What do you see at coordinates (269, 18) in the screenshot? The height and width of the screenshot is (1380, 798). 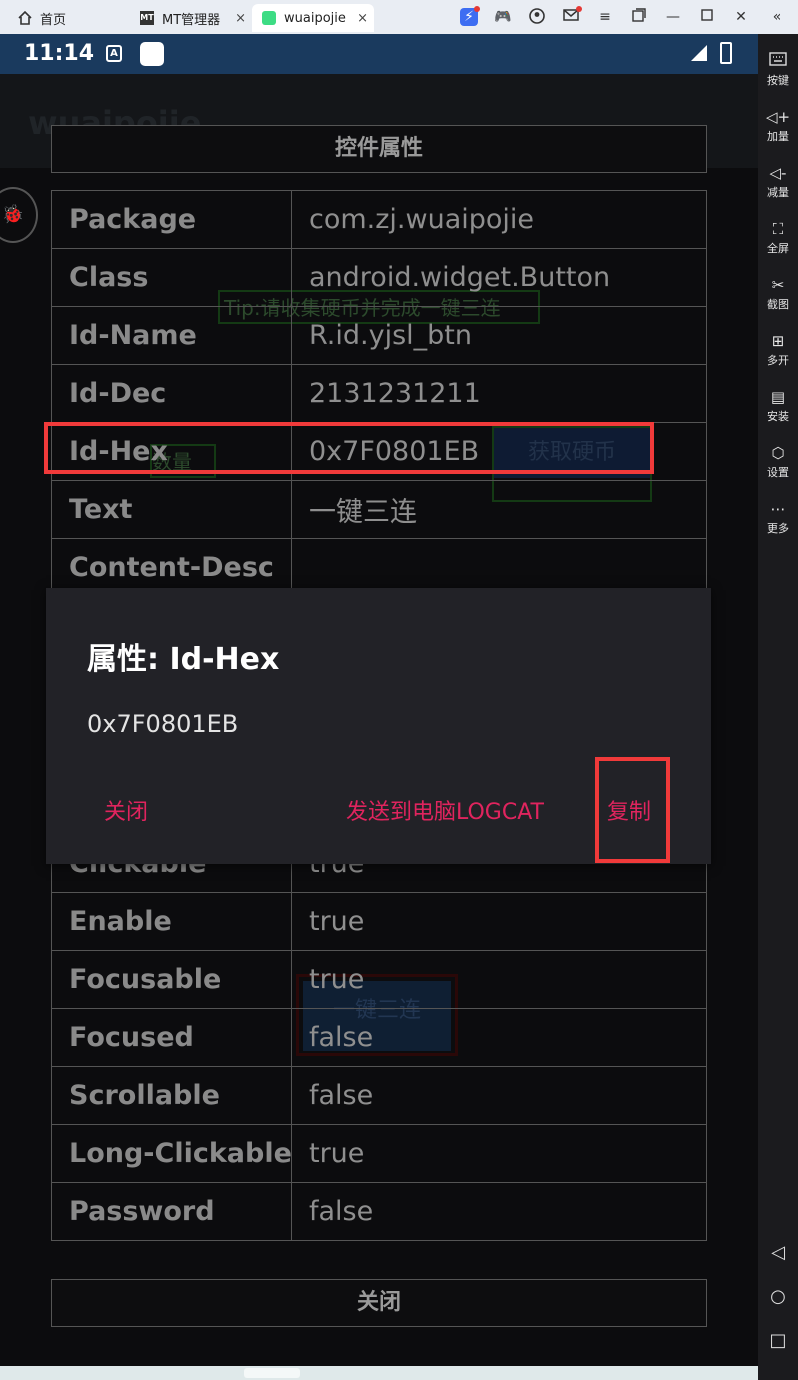 I see `android-app-icon` at bounding box center [269, 18].